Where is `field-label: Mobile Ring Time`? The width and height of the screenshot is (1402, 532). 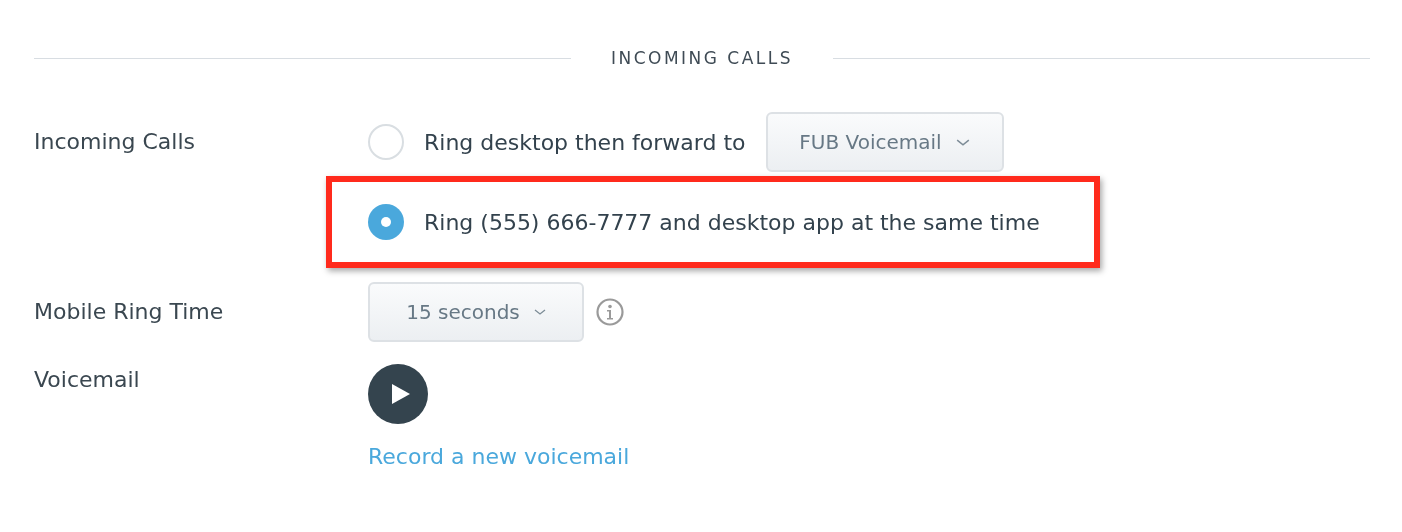
field-label: Mobile Ring Time is located at coordinates (129, 312).